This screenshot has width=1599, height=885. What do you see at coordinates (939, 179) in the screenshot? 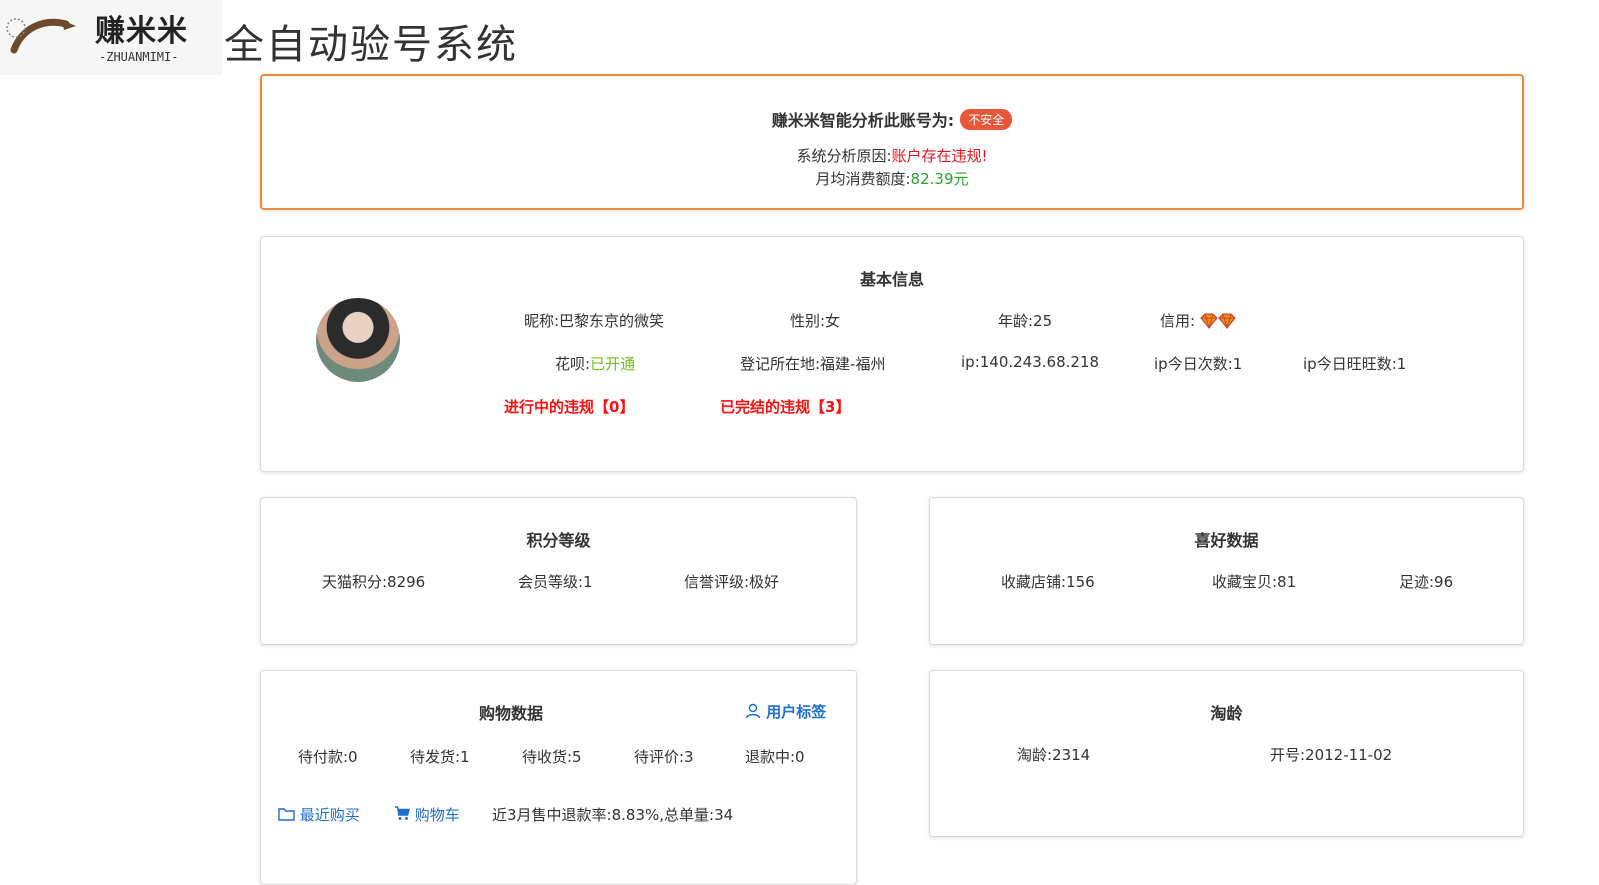
I see `monthly-value: 82.39元` at bounding box center [939, 179].